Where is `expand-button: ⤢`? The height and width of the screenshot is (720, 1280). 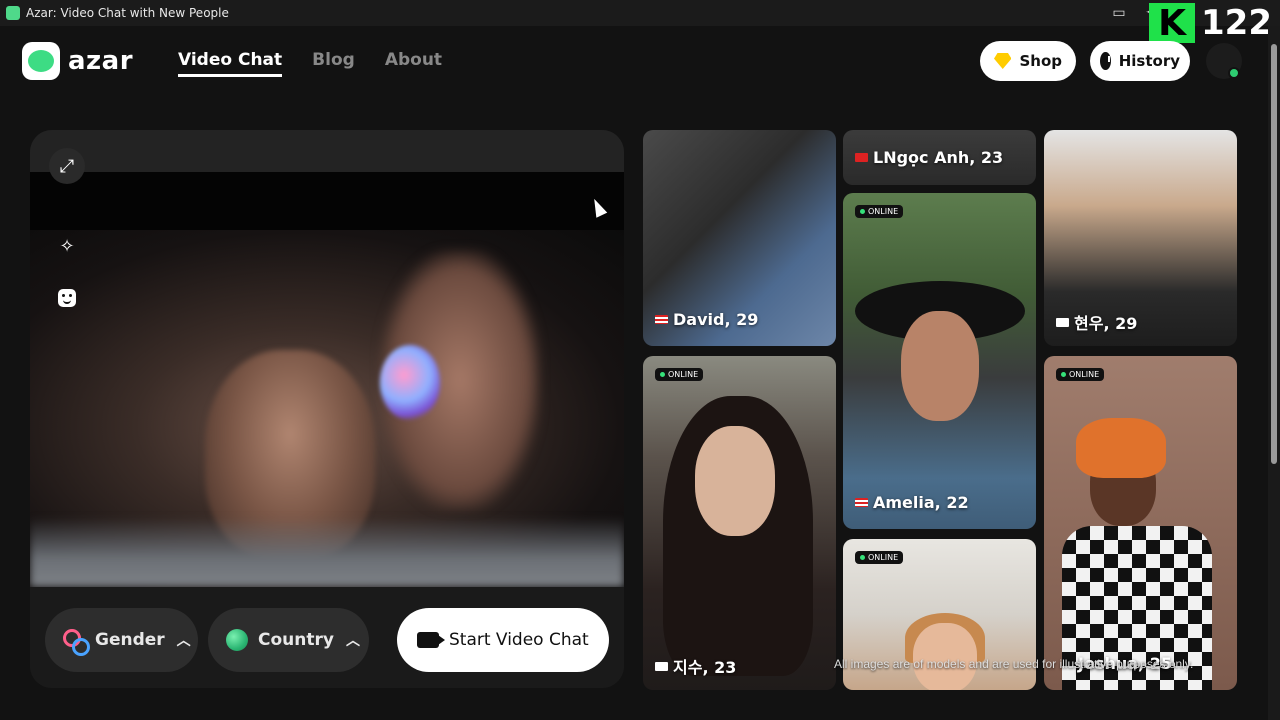
expand-button: ⤢ is located at coordinates (67, 166).